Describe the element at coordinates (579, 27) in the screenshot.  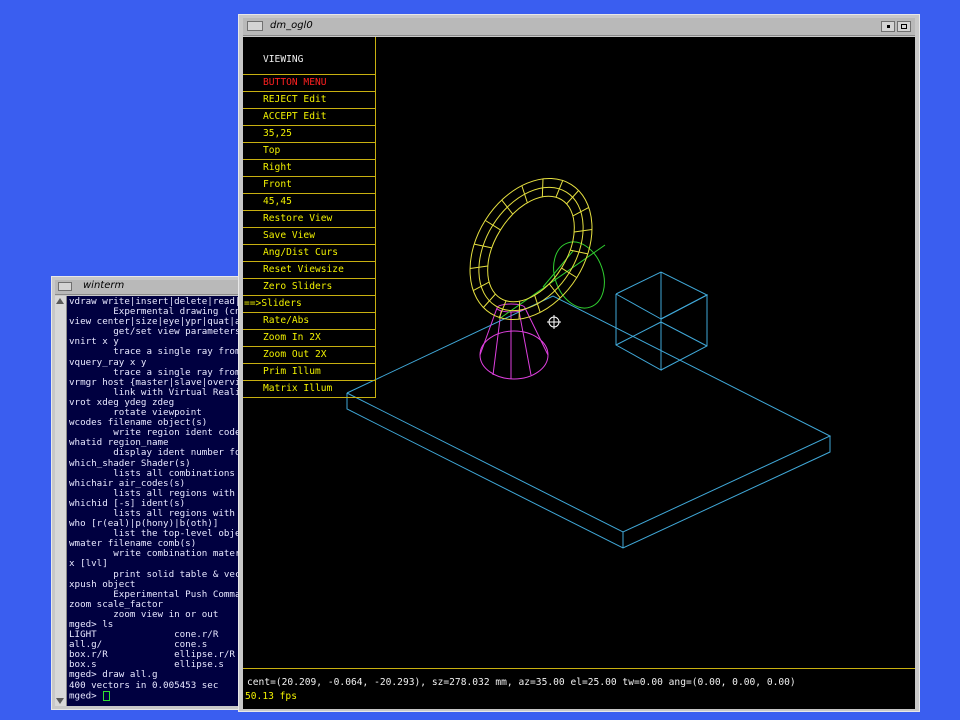
I see `dm-ogl0-titlebar: dm_ogl0` at that location.